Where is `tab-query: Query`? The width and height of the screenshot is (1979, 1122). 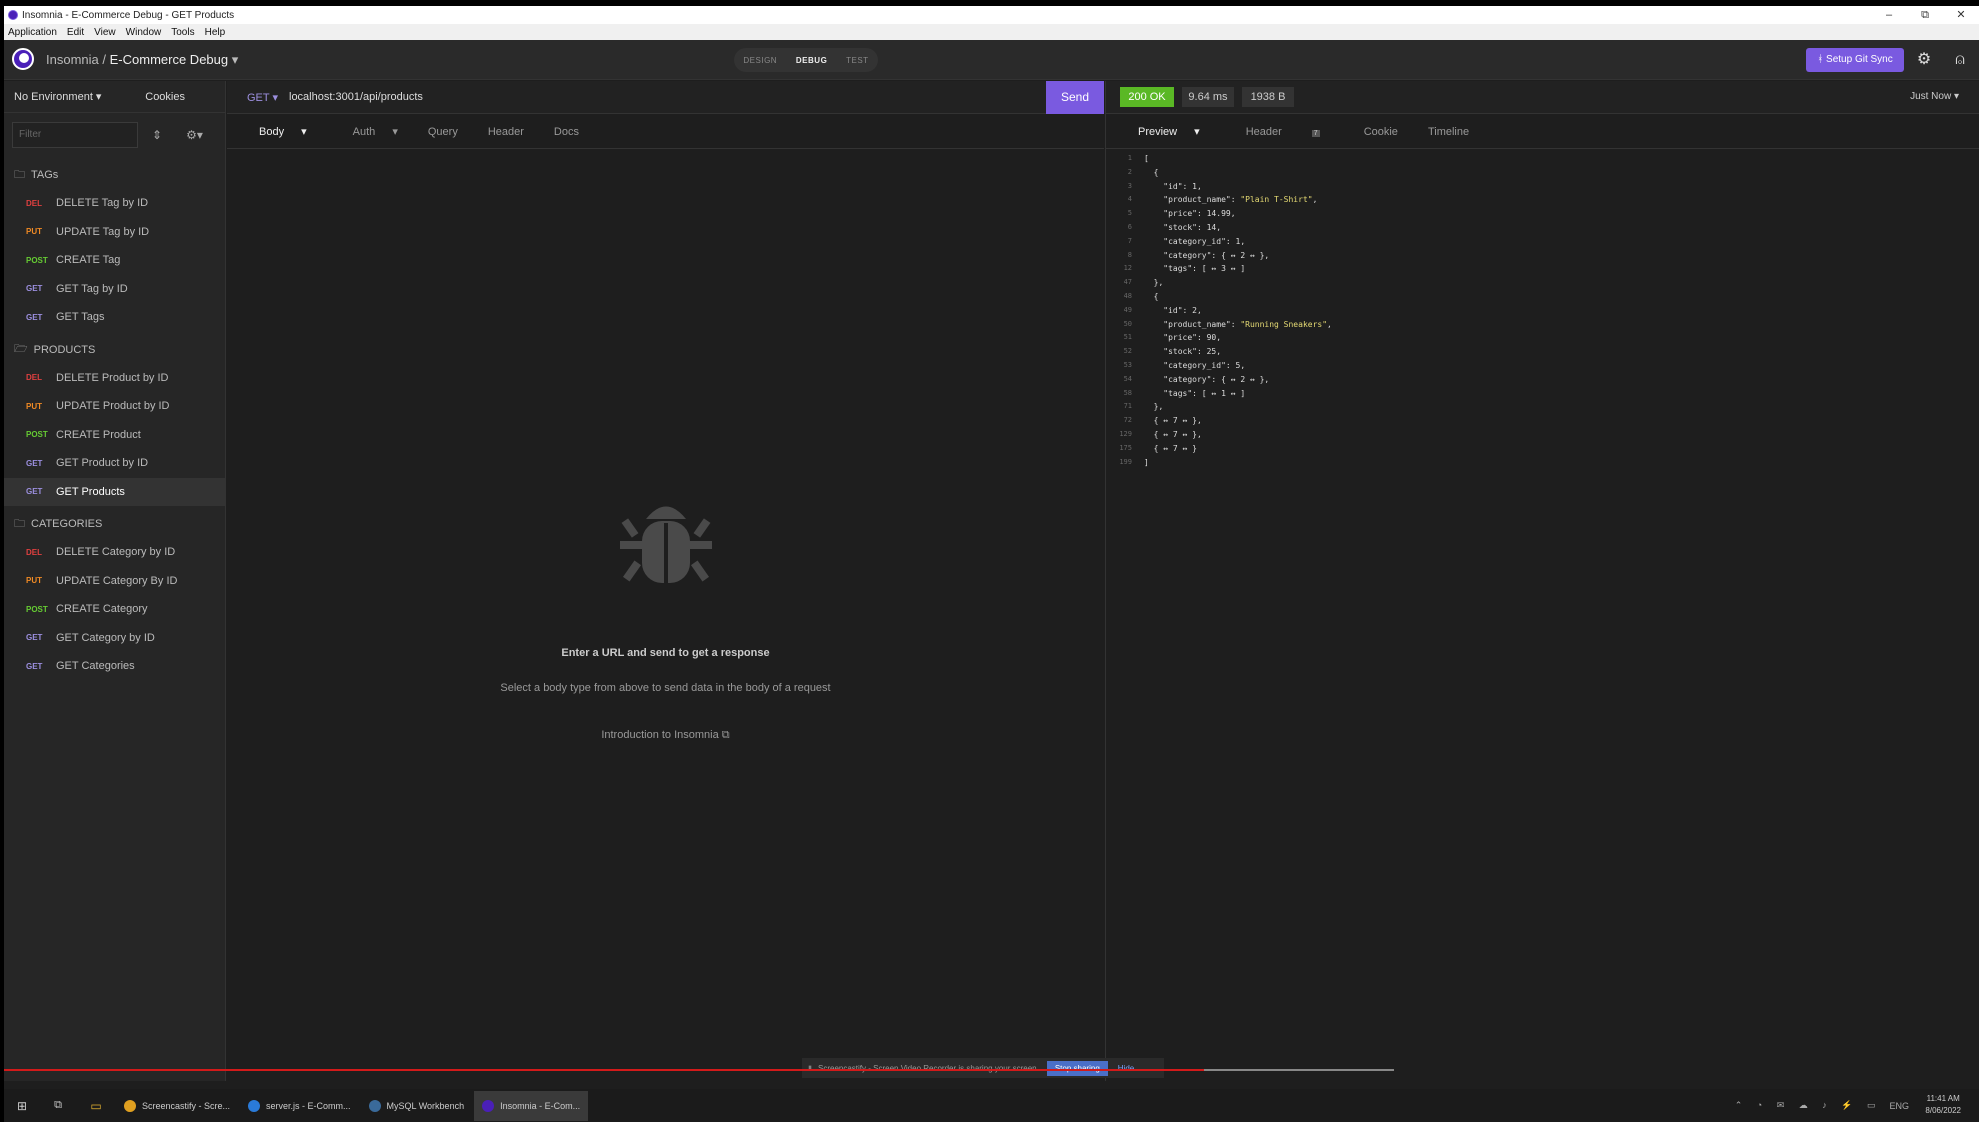 tab-query: Query is located at coordinates (443, 132).